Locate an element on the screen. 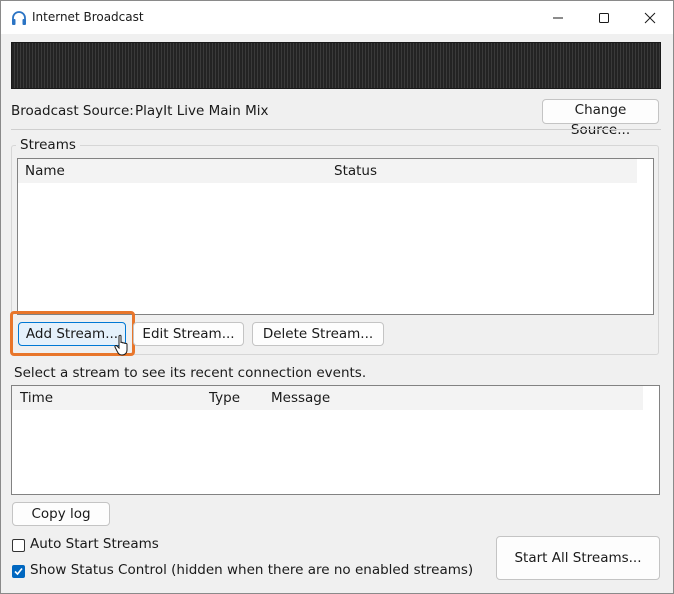  column-header-status: Status is located at coordinates (355, 171).